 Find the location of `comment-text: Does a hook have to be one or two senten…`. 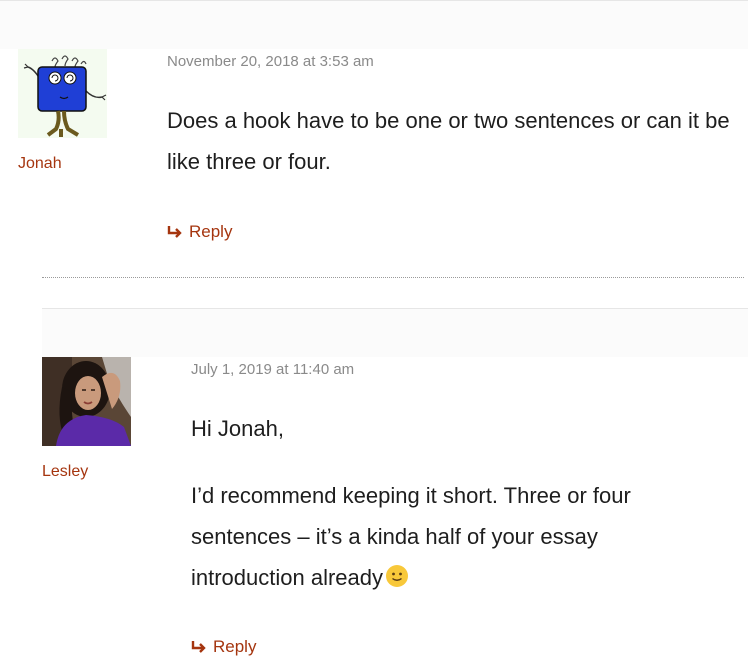

comment-text: Does a hook have to be one or two senten… is located at coordinates (454, 141).